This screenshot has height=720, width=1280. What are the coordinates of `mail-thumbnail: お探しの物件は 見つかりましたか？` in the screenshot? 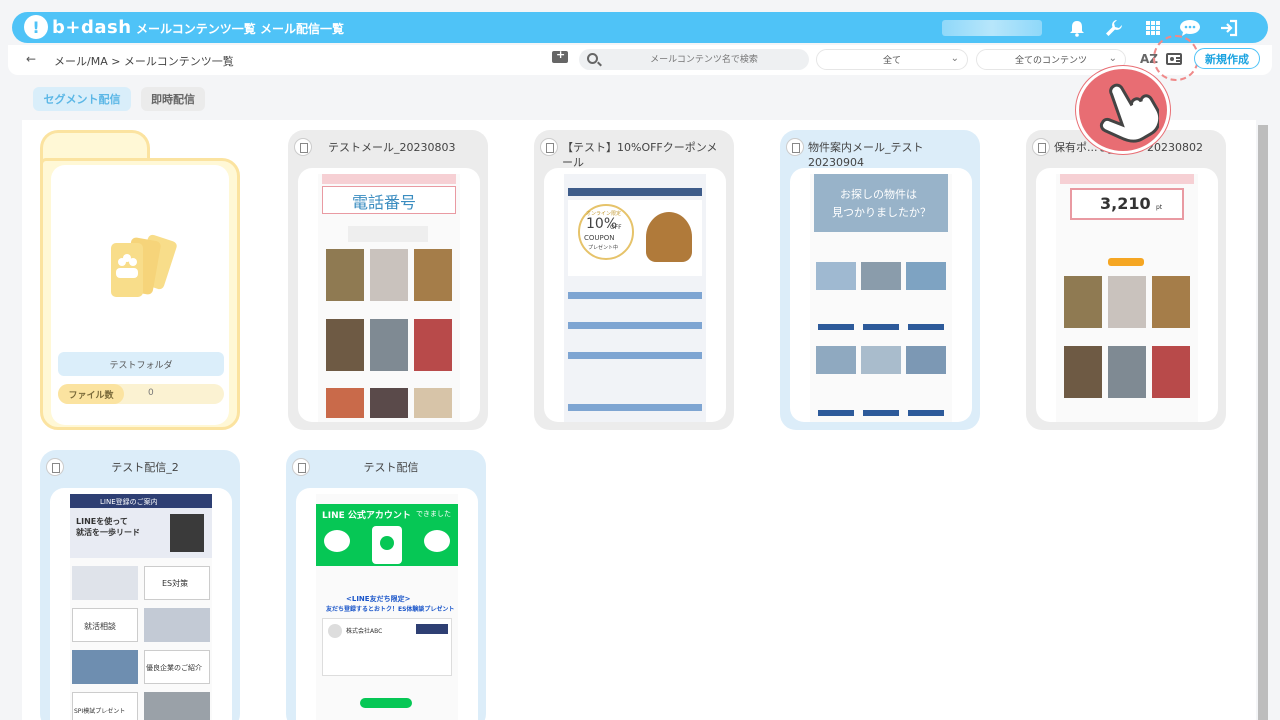 It's located at (881, 298).